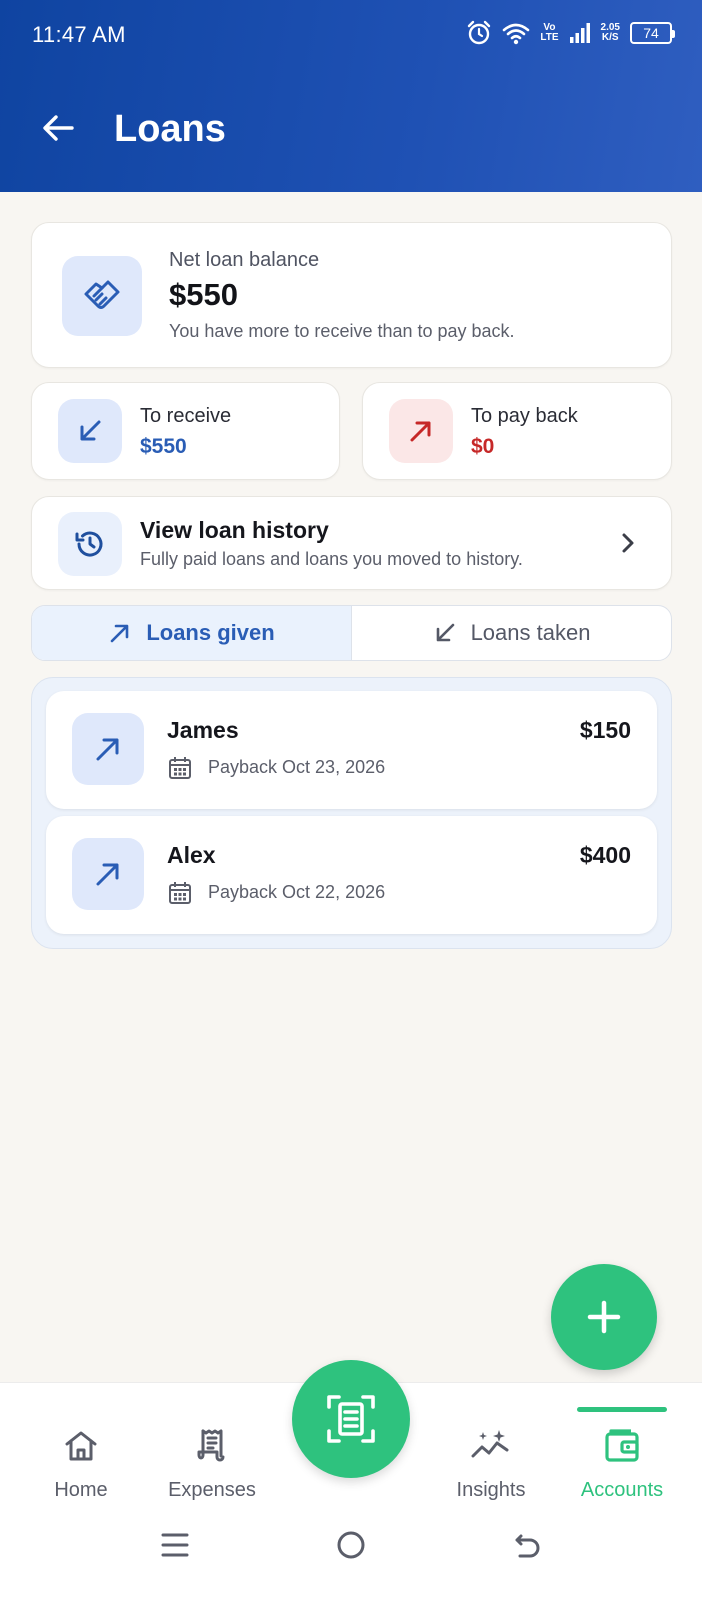  What do you see at coordinates (351, 750) in the screenshot?
I see `list-item: James $150 Payback Oct 23, 2026` at bounding box center [351, 750].